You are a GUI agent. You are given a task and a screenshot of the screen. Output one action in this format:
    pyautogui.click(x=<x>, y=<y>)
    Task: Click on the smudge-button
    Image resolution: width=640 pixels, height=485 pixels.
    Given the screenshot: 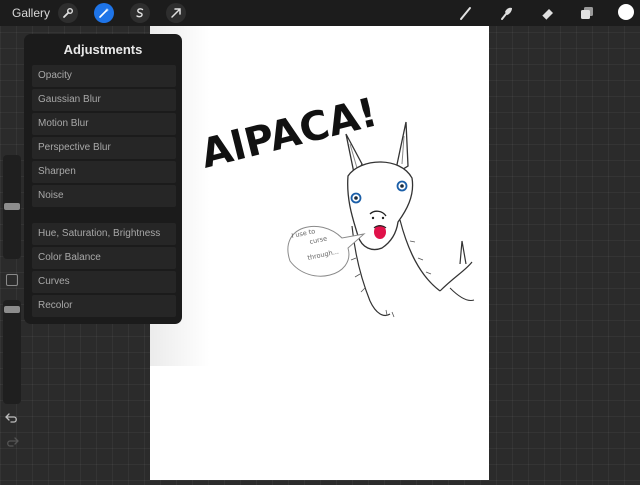 What is the action you would take?
    pyautogui.click(x=507, y=13)
    